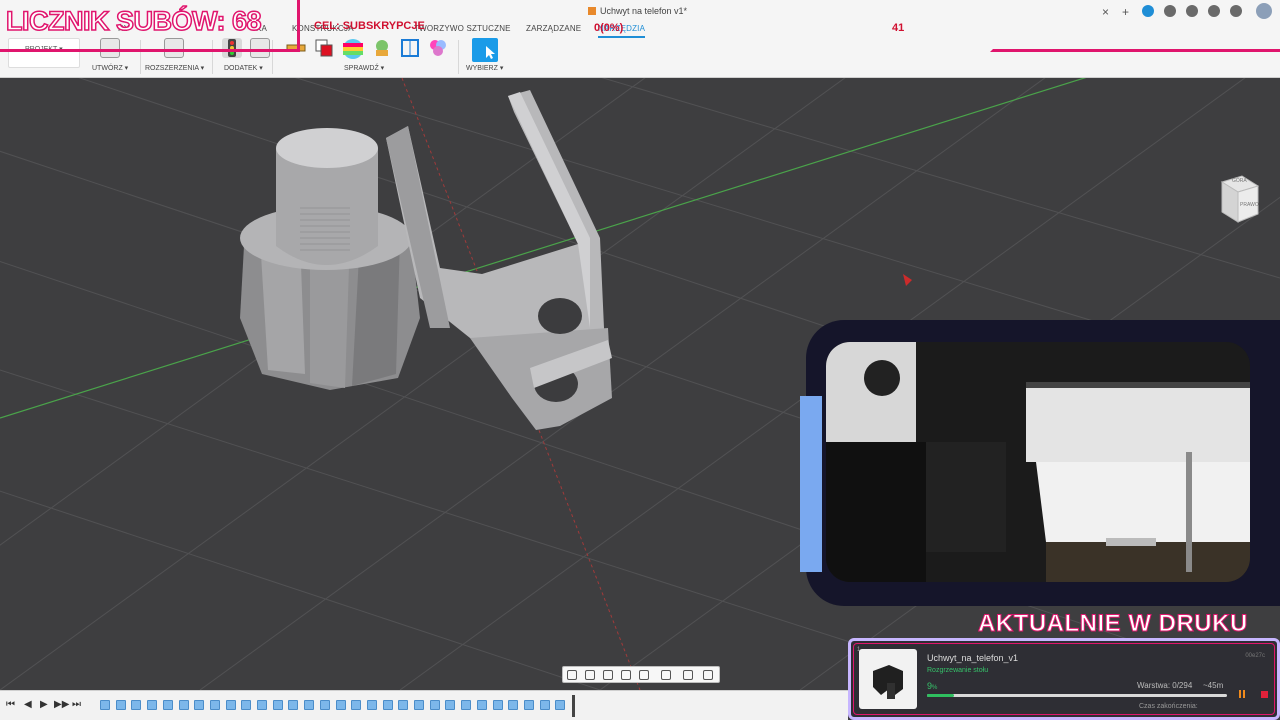  What do you see at coordinates (243, 68) in the screenshot?
I see `group-addon: DODATEK ▾` at bounding box center [243, 68].